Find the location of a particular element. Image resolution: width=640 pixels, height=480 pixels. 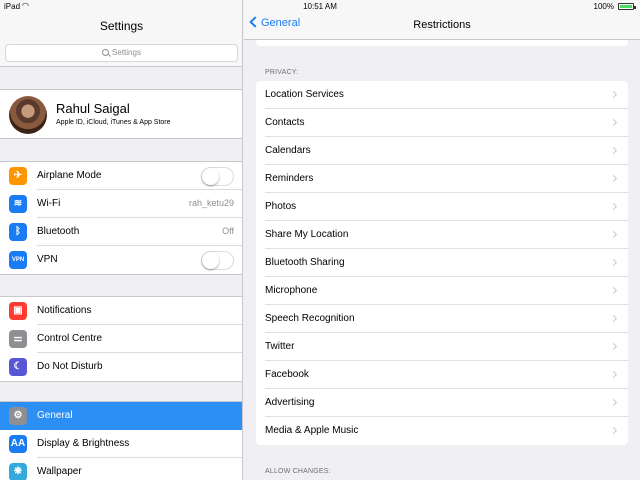

privacy-item-label: Contacts is located at coordinates (285, 122).